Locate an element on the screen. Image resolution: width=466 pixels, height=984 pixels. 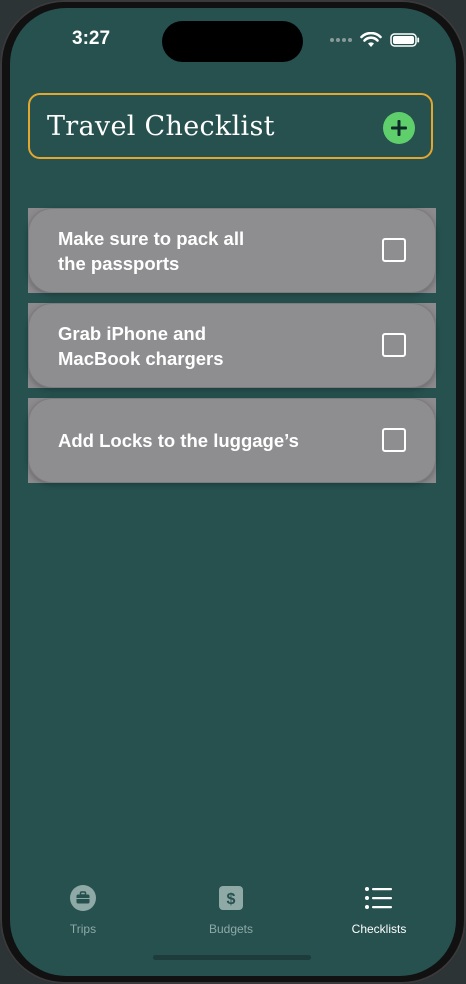
tab-bar: Trips $ Budgets Checklists is located at coordinates (233, 913).